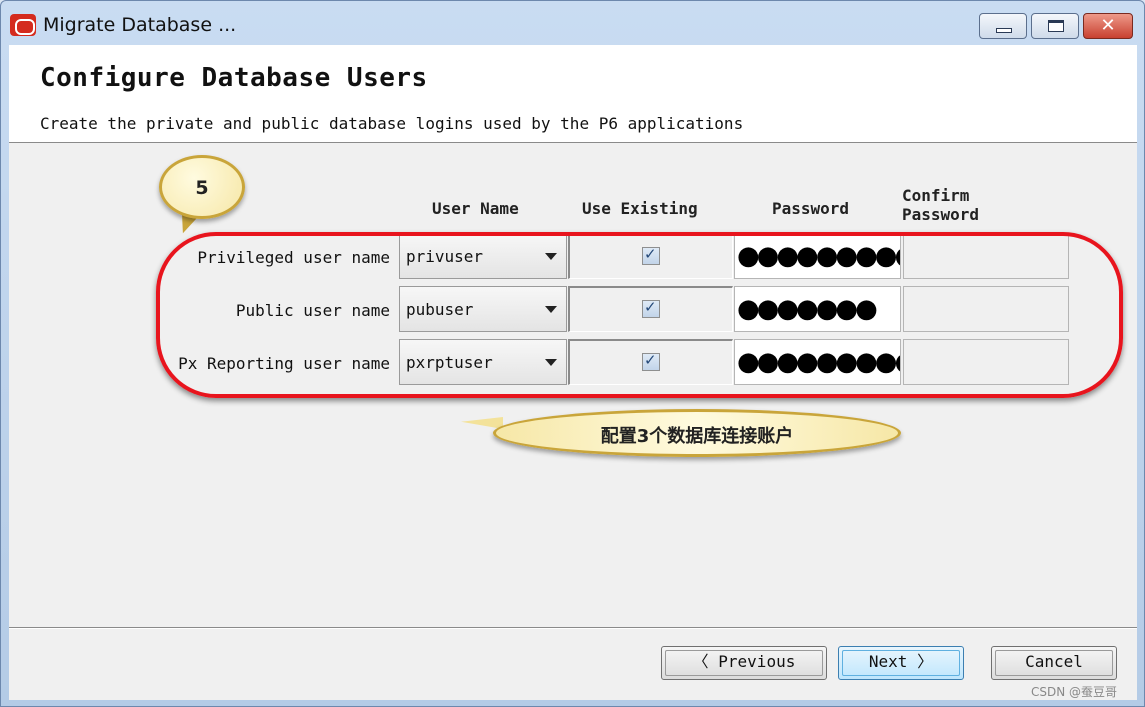  I want to click on note-callout: 配置3个数据库连接账户, so click(697, 433).